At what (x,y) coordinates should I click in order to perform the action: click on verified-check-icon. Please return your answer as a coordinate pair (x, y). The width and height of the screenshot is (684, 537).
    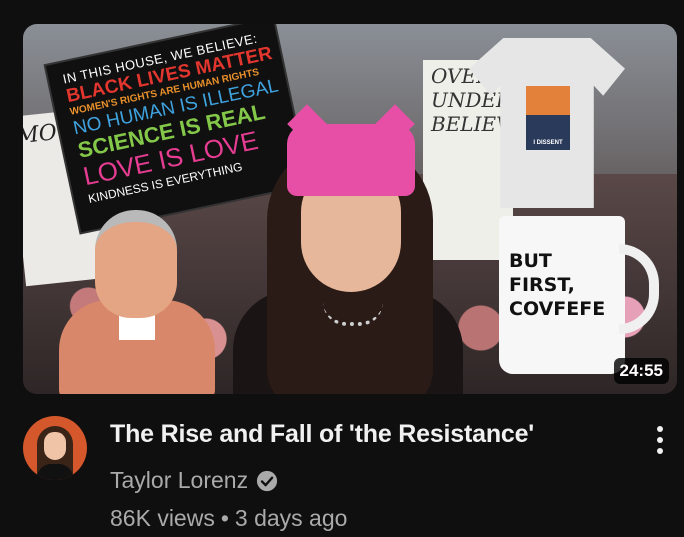
    Looking at the image, I should click on (267, 480).